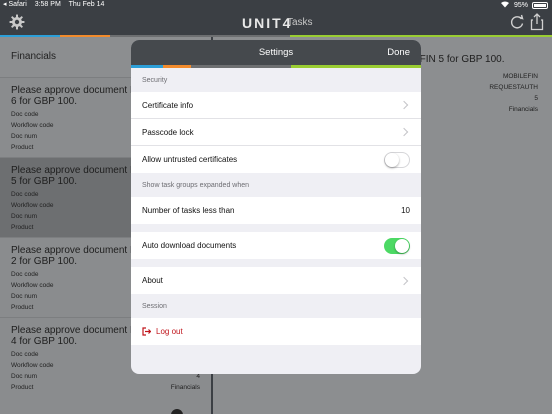  I want to click on log-out-button: Log out, so click(162, 331).